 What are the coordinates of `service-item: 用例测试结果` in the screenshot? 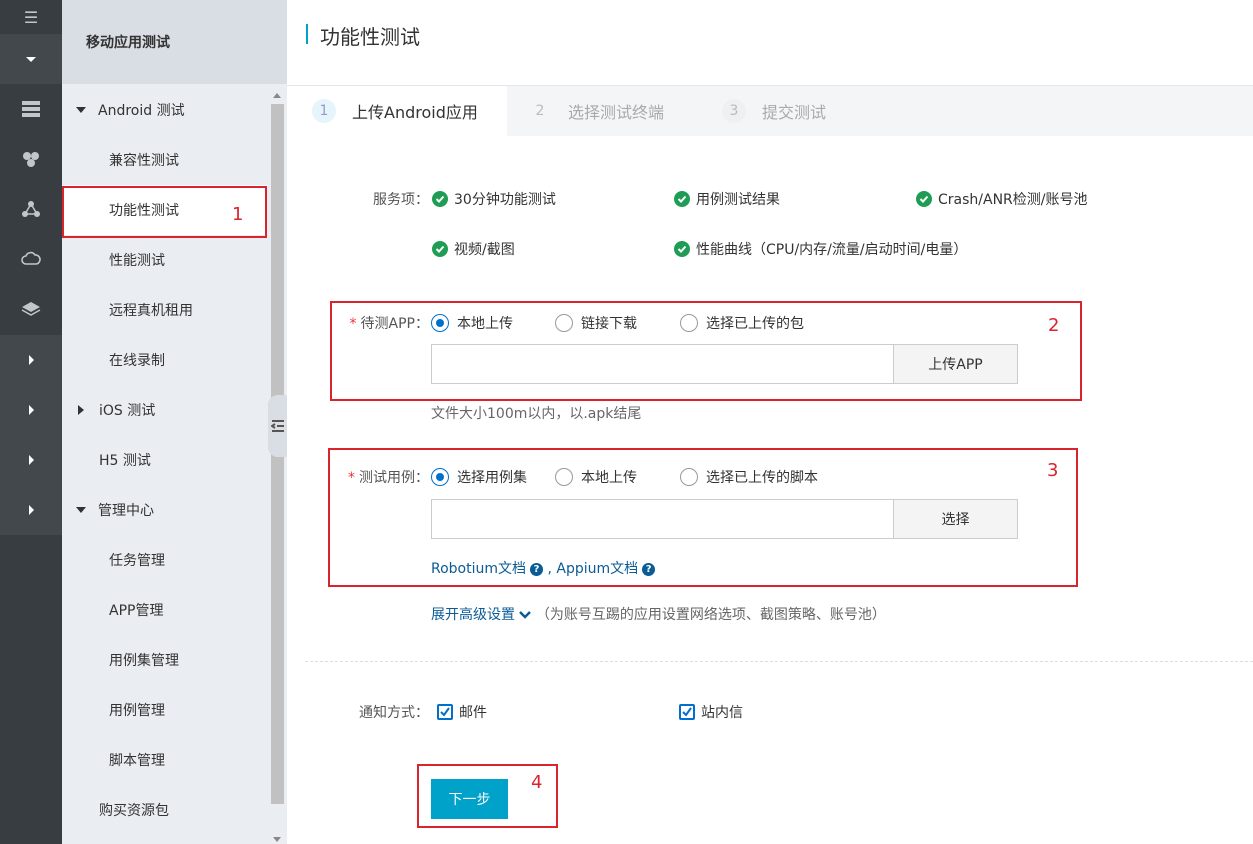 It's located at (727, 199).